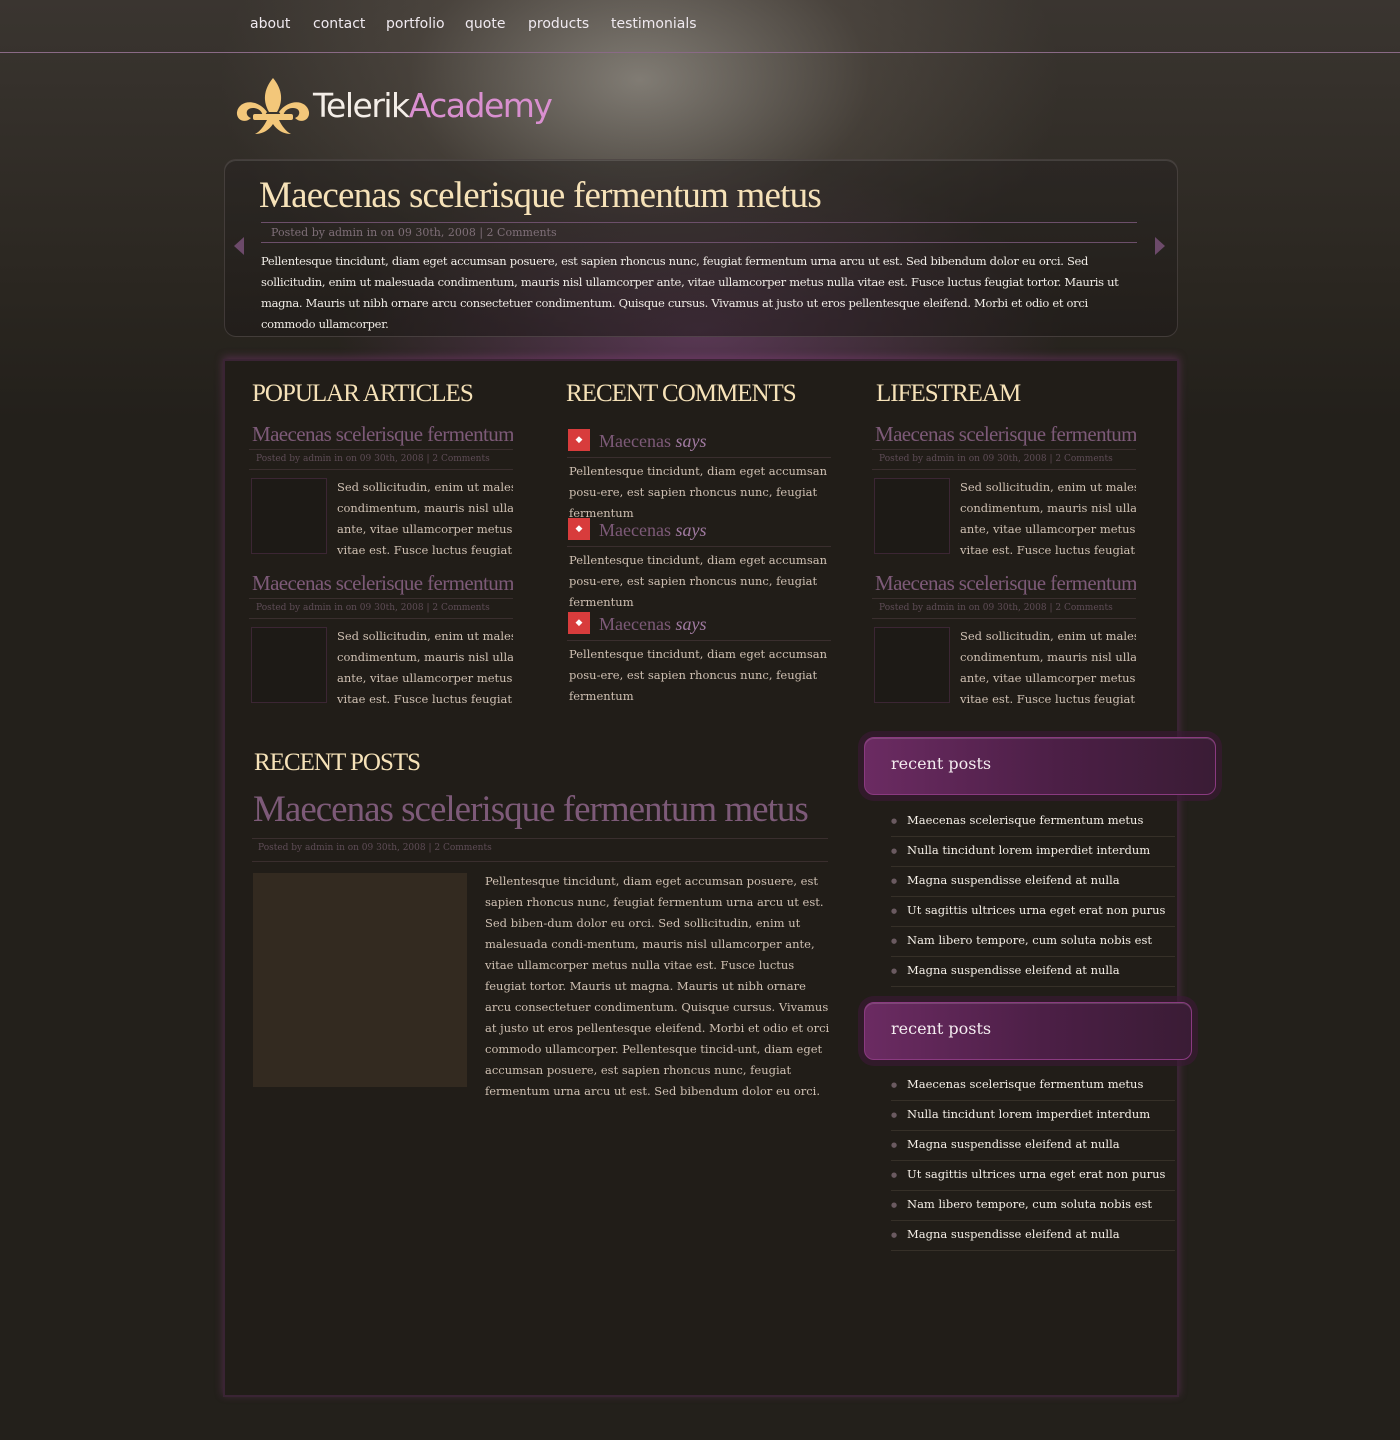  What do you see at coordinates (339, 24) in the screenshot?
I see `nav-contact: contact` at bounding box center [339, 24].